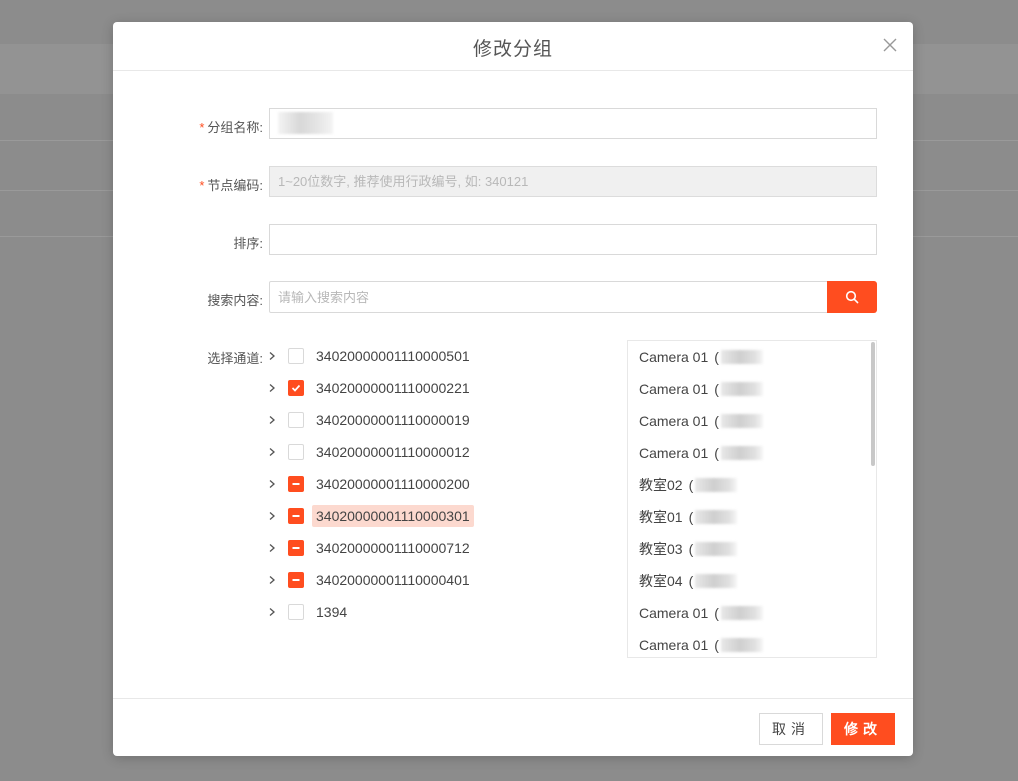  I want to click on search-input, so click(548, 297).